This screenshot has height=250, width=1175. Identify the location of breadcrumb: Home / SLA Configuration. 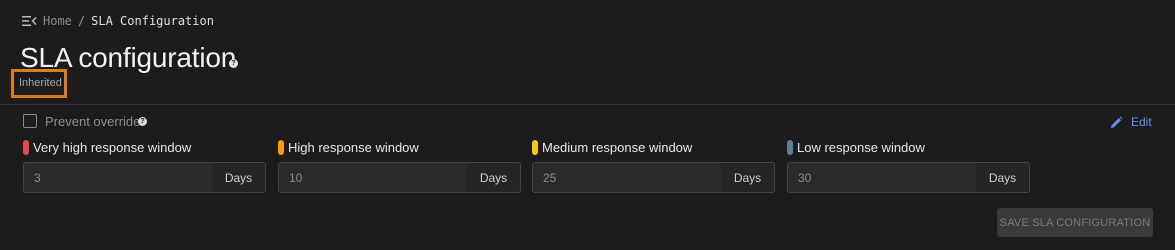
(118, 21).